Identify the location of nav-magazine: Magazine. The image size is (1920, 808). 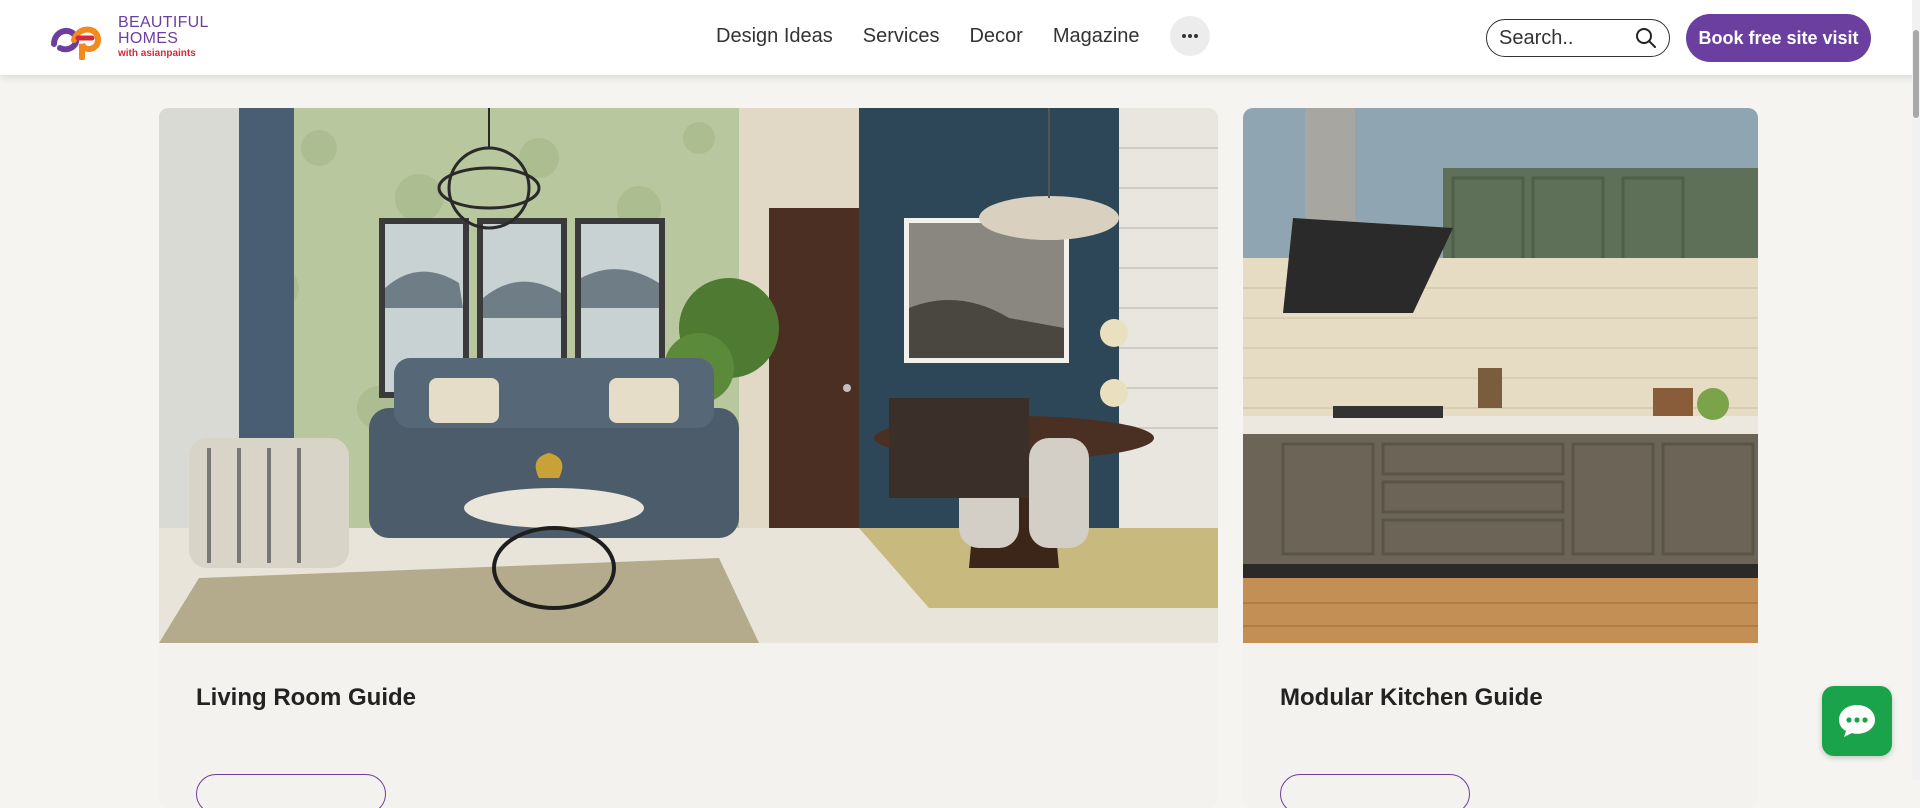
(1096, 36).